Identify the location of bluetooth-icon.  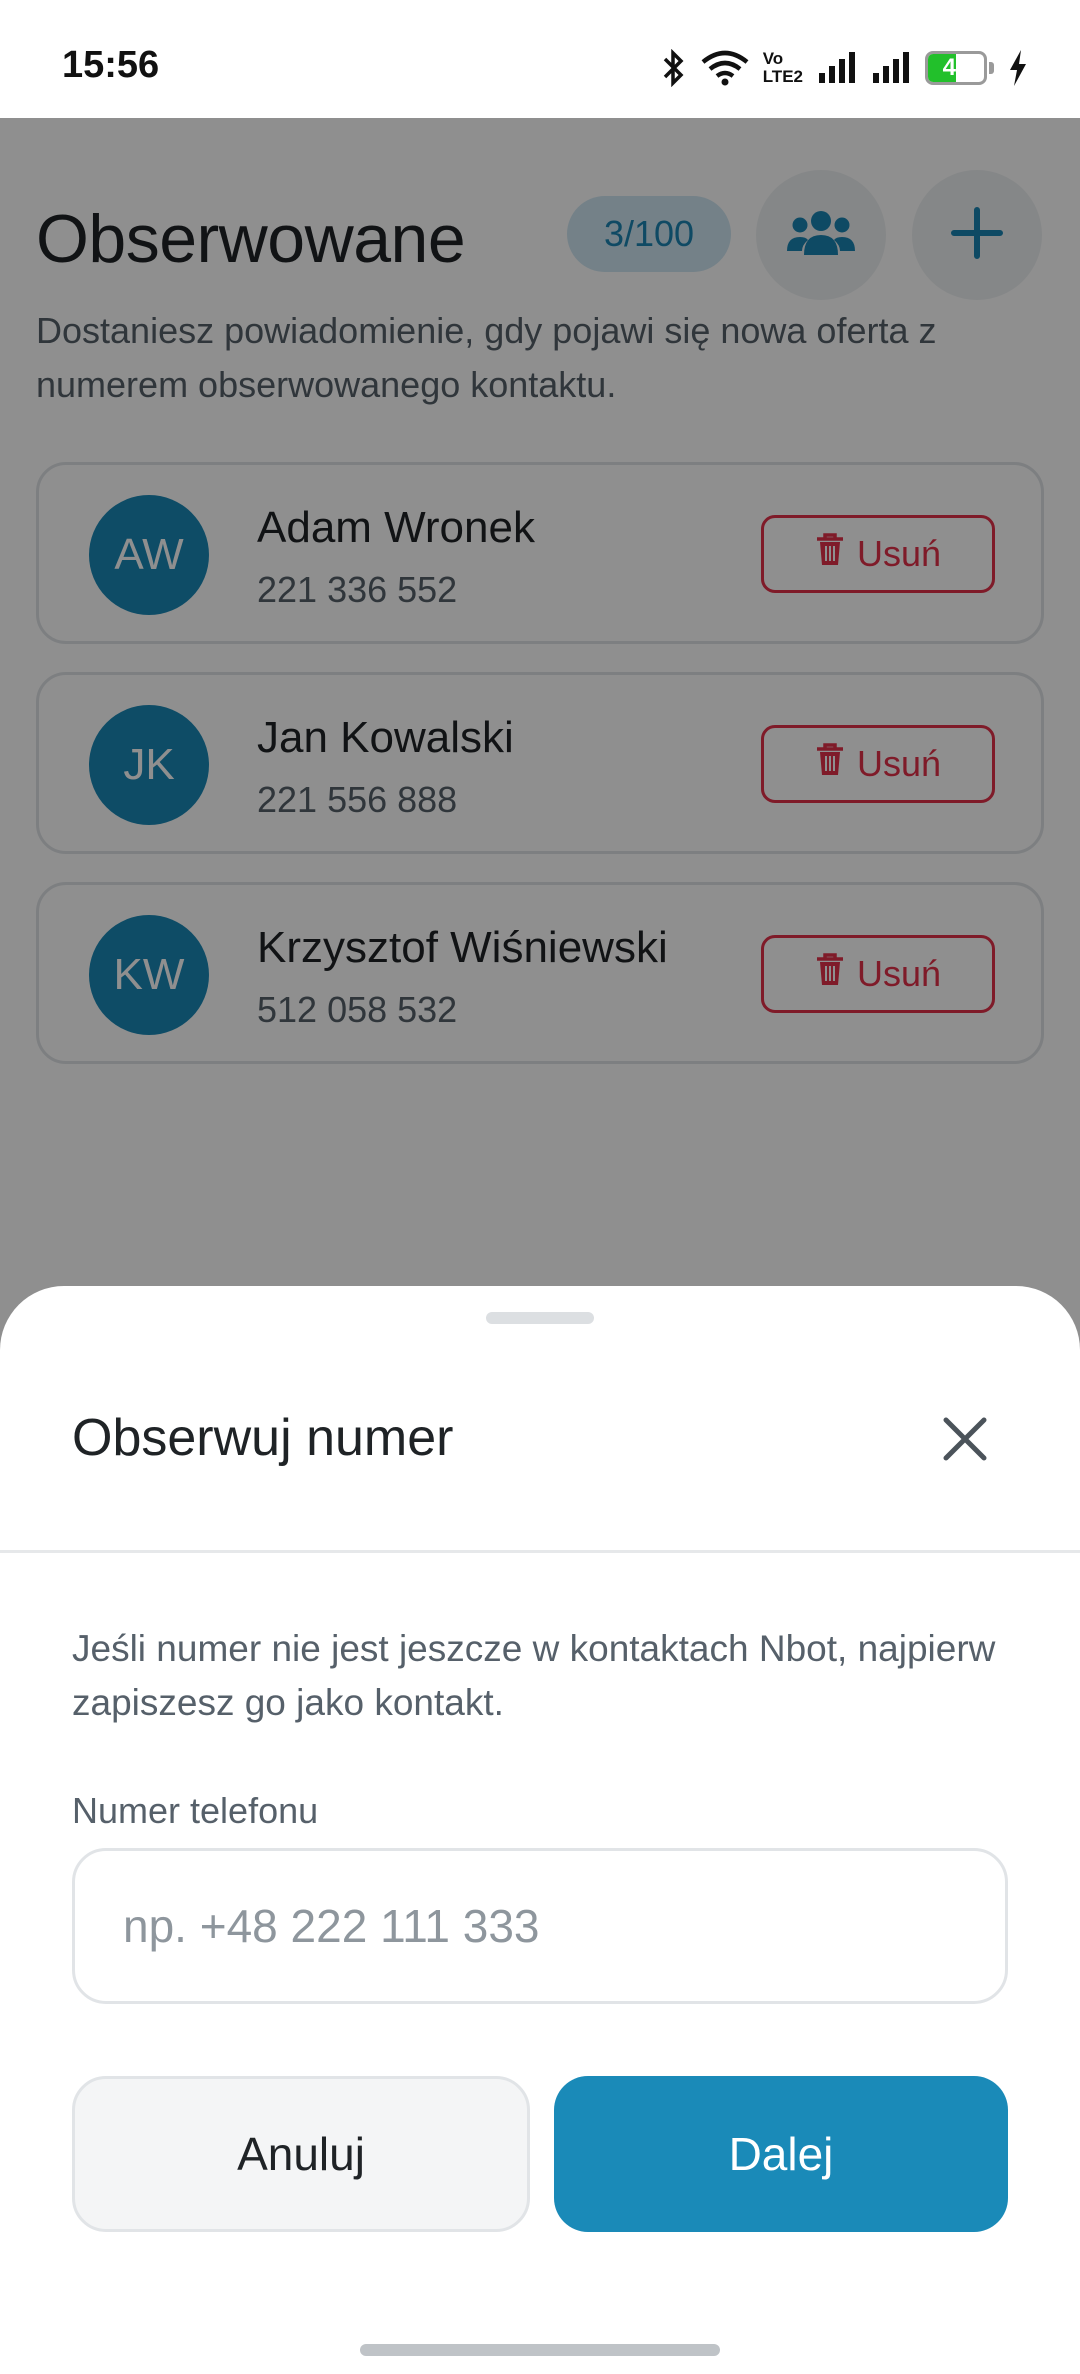
(674, 68).